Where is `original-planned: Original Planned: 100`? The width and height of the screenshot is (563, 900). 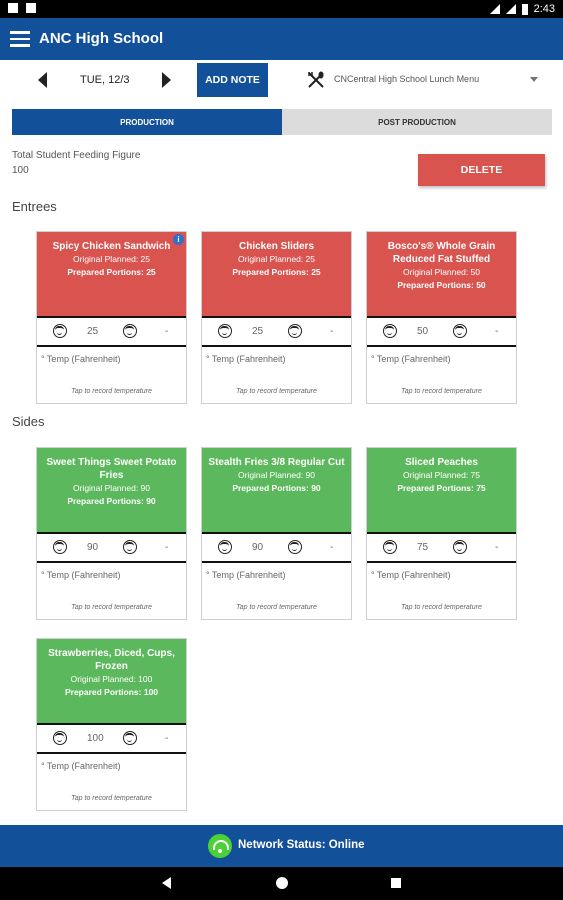
original-planned: Original Planned: 100 is located at coordinates (111, 679).